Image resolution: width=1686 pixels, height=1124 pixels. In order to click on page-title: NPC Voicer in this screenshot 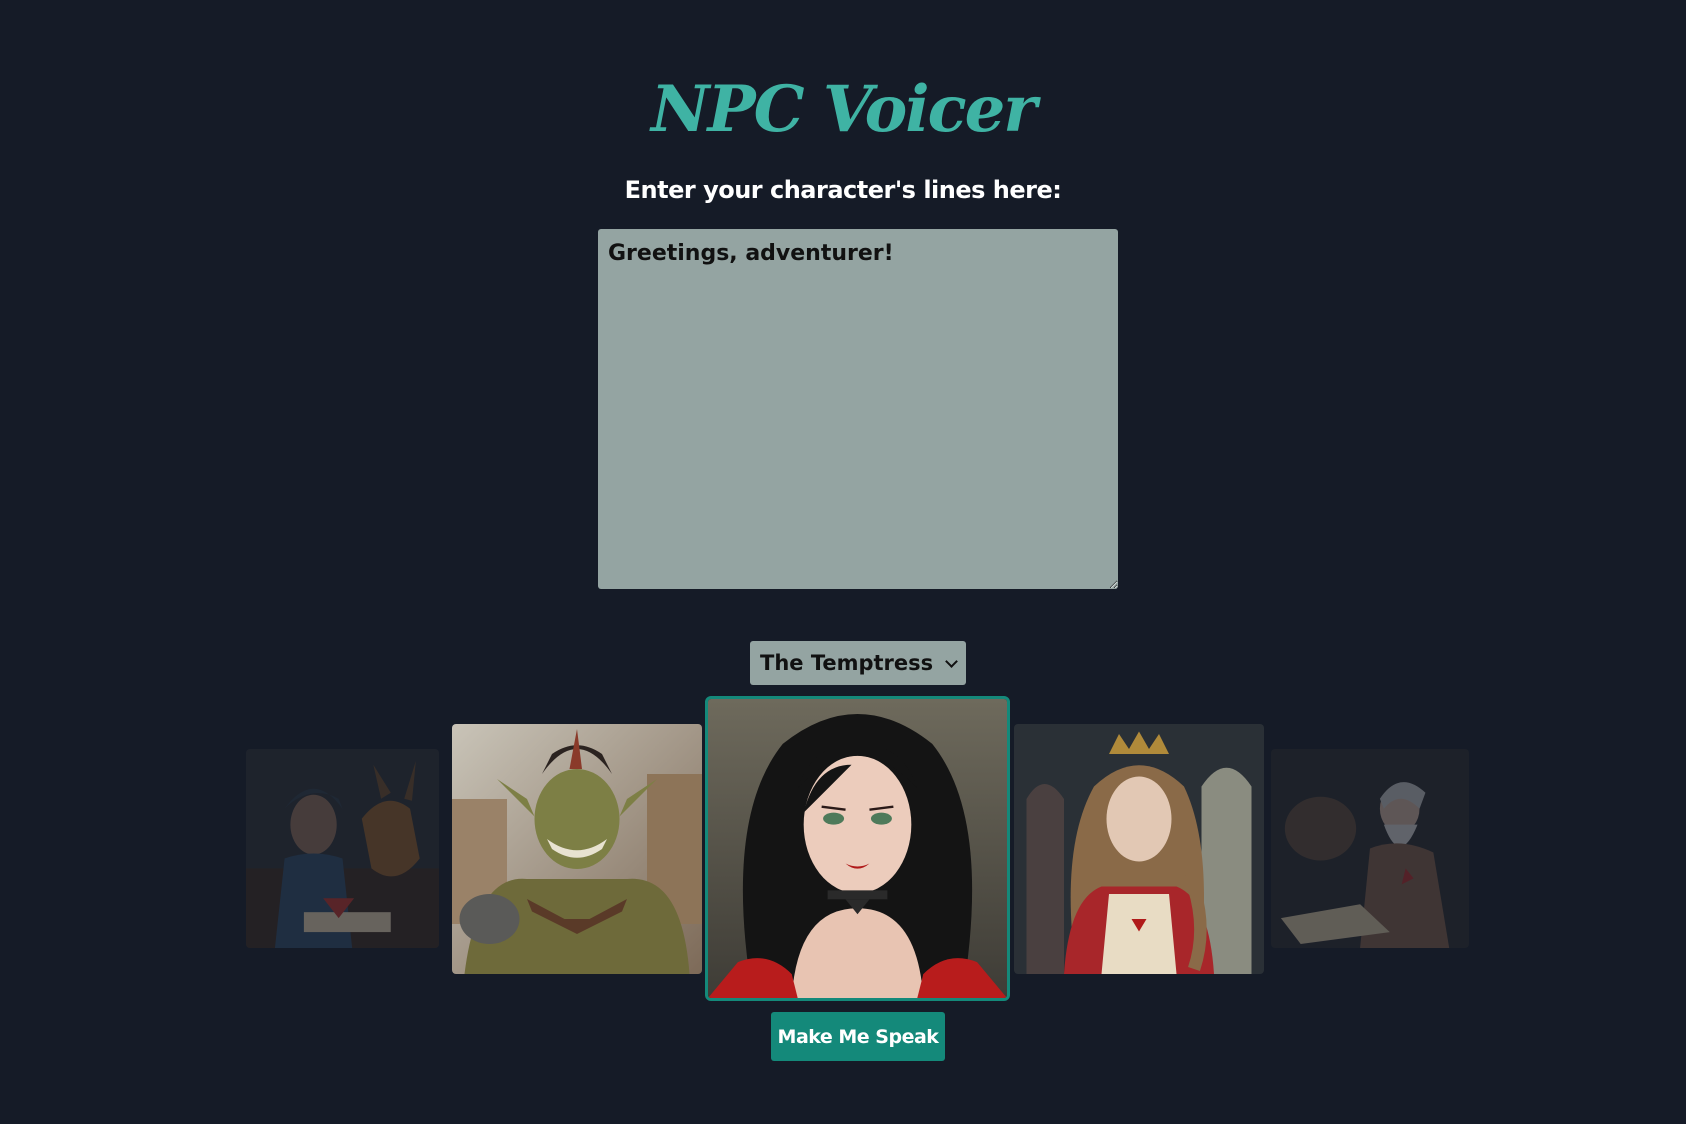, I will do `click(843, 109)`.